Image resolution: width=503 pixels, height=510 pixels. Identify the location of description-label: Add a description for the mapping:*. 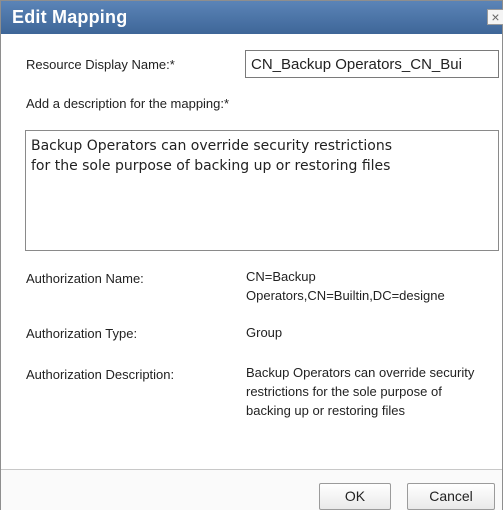
(128, 103).